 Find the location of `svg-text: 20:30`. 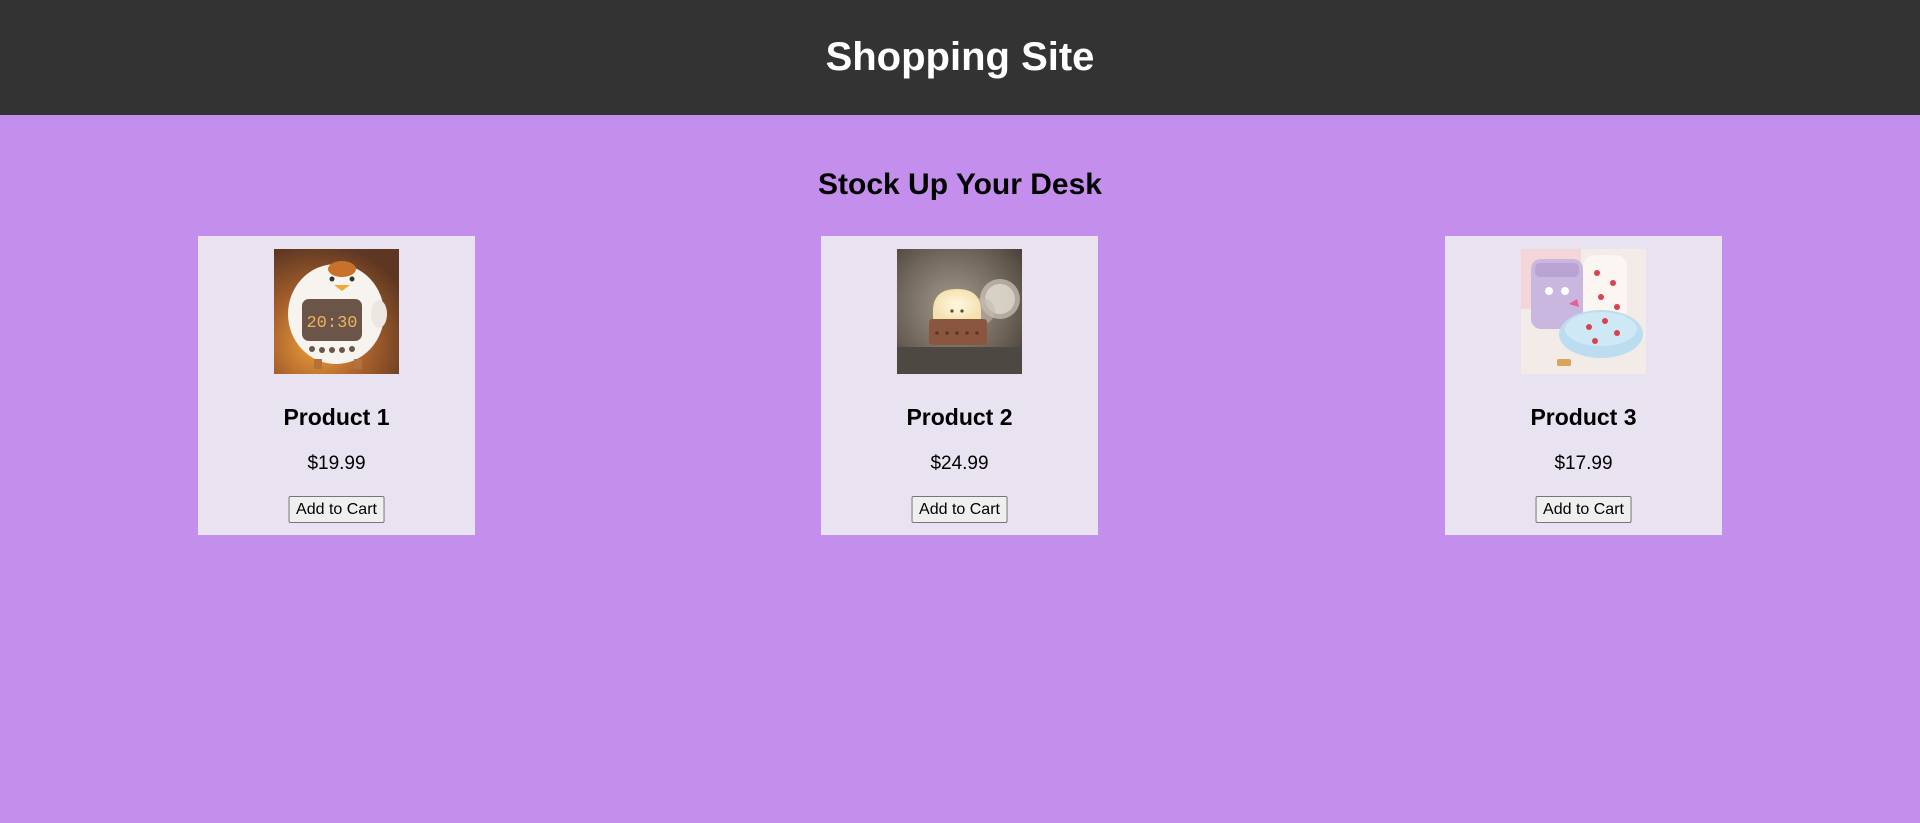

svg-text: 20:30 is located at coordinates (331, 323).